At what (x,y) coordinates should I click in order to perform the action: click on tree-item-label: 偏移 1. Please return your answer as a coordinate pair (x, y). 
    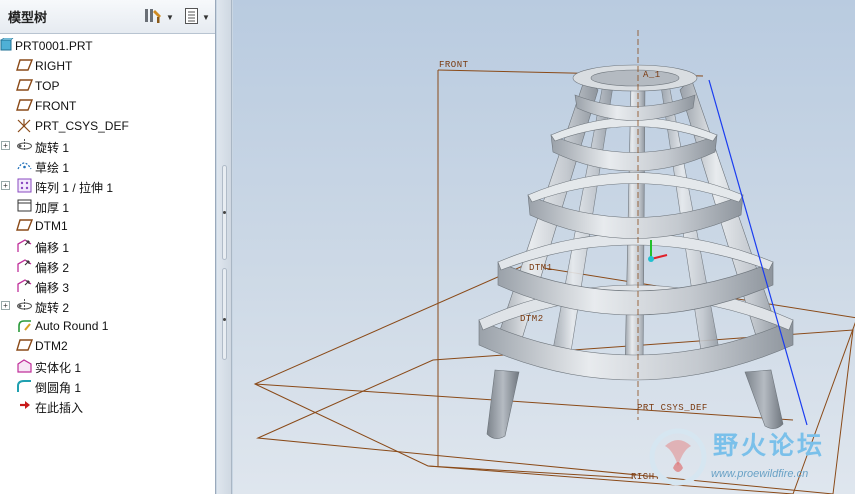
    Looking at the image, I should click on (52, 248).